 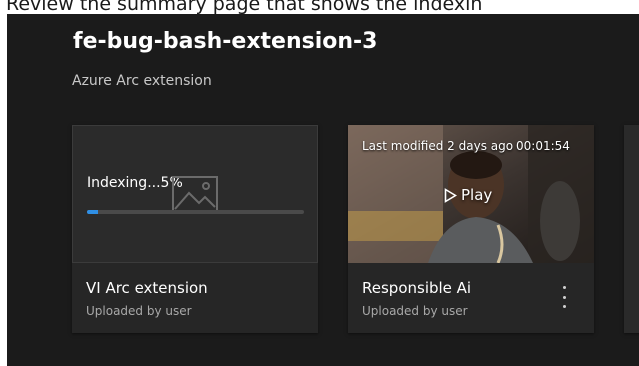 What do you see at coordinates (450, 195) in the screenshot?
I see `play-icon` at bounding box center [450, 195].